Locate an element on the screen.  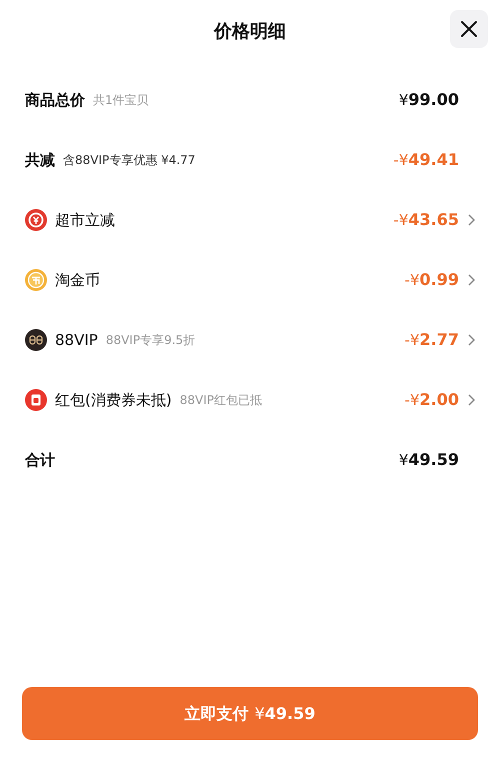
row-label: 超市立减 is located at coordinates (85, 220).